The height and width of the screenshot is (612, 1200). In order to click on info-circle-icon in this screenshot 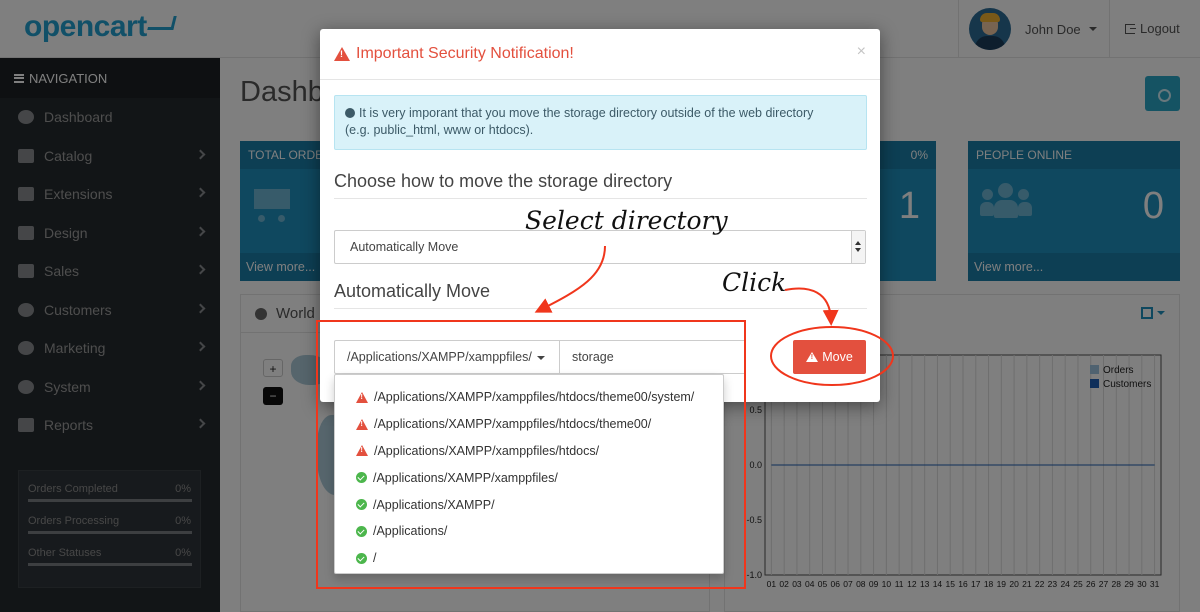, I will do `click(350, 113)`.